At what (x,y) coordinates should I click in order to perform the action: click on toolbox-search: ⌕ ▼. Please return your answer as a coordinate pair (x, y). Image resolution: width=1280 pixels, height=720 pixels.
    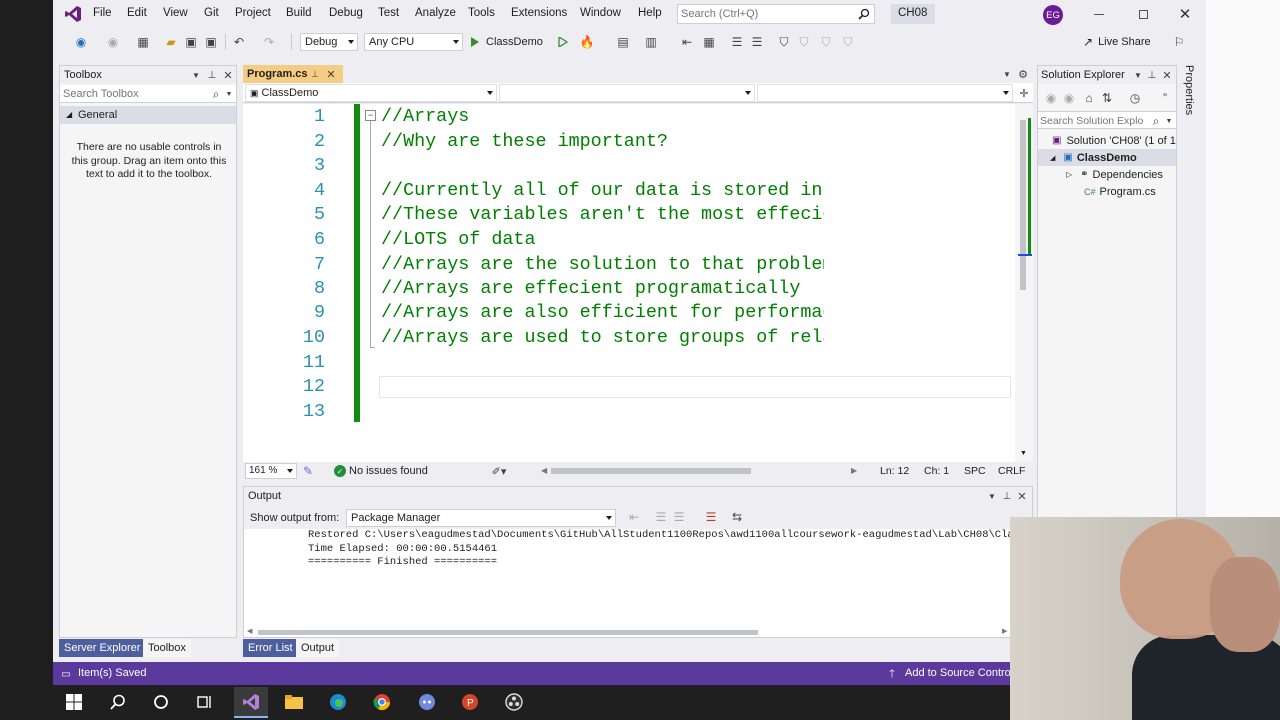
    Looking at the image, I should click on (148, 94).